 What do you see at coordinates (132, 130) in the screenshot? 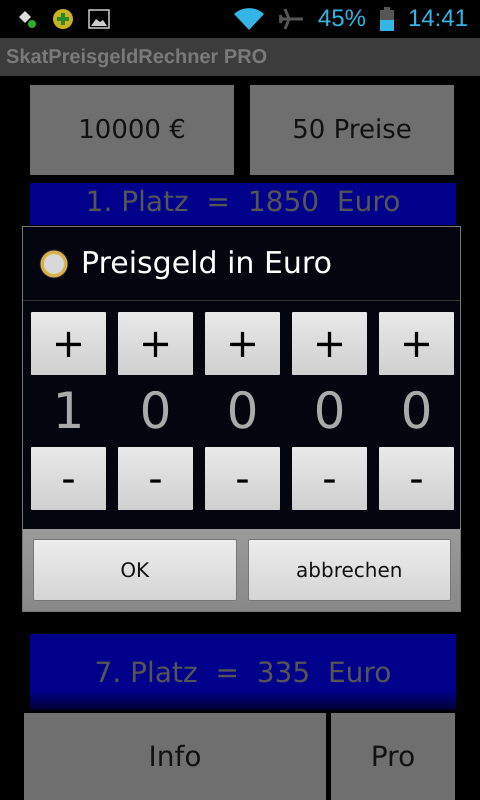
I see `selector-button: 10000 €` at bounding box center [132, 130].